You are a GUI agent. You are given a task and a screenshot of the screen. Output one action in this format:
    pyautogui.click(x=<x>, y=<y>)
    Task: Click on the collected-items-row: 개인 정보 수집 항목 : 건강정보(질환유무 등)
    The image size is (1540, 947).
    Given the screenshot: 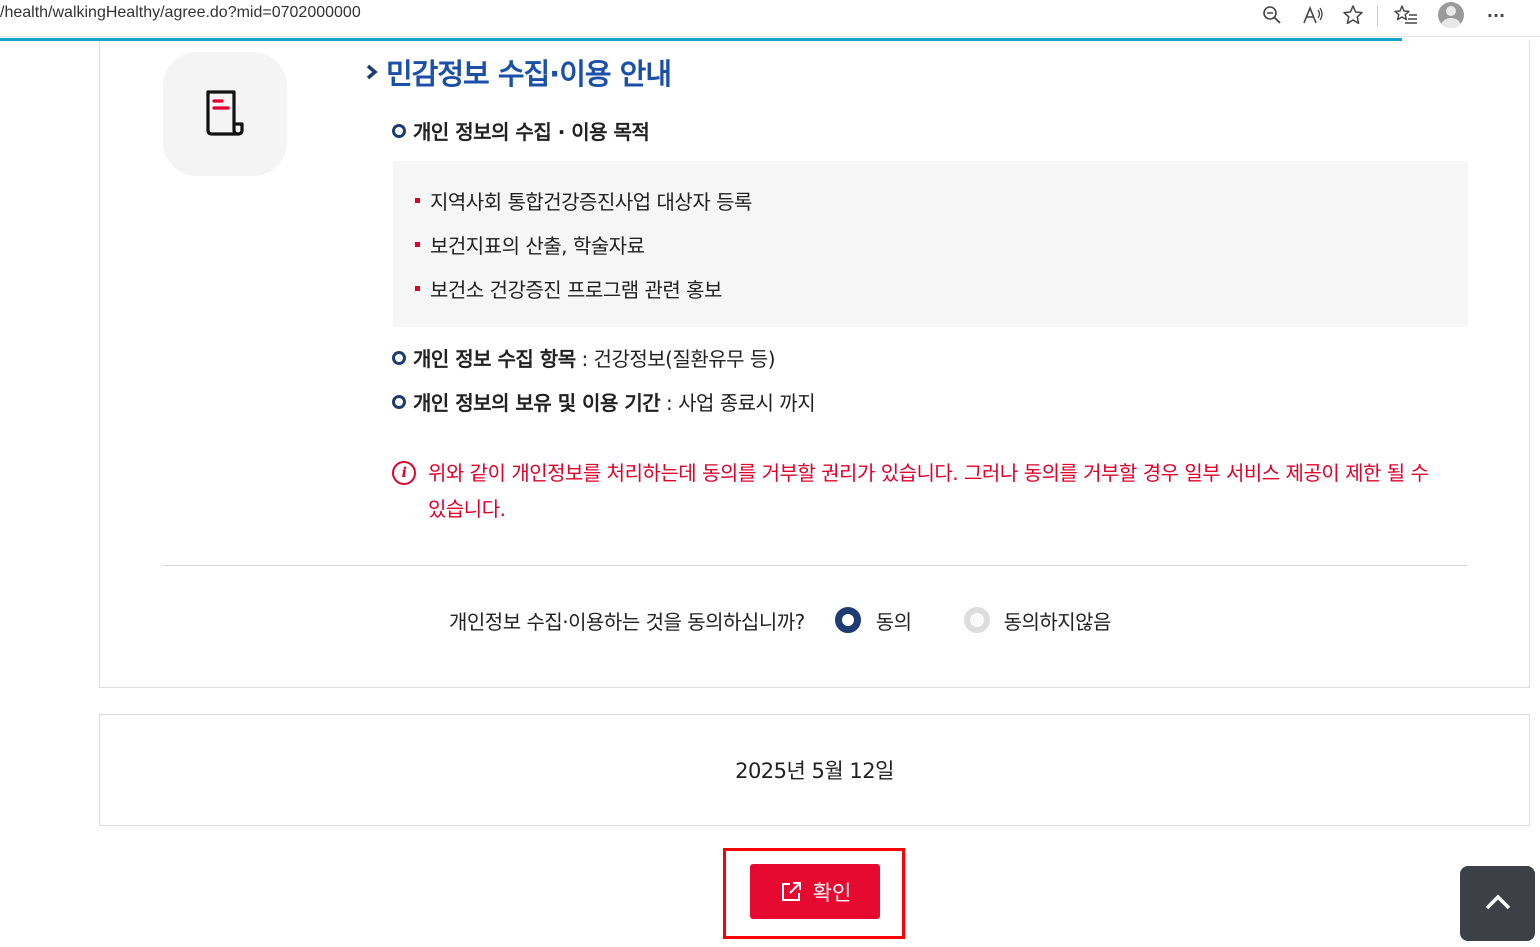 What is the action you would take?
    pyautogui.click(x=584, y=357)
    